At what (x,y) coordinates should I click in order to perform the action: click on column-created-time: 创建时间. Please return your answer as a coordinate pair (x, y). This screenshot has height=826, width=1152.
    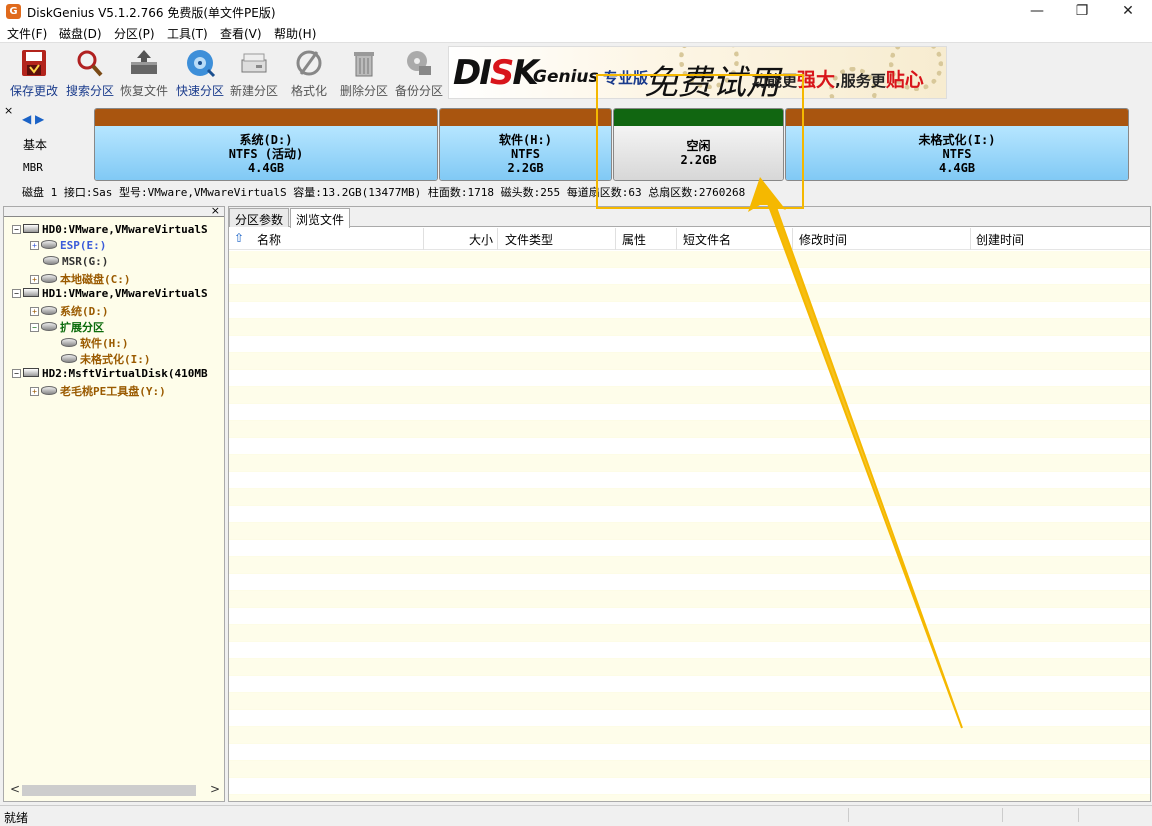
    Looking at the image, I should click on (1000, 239).